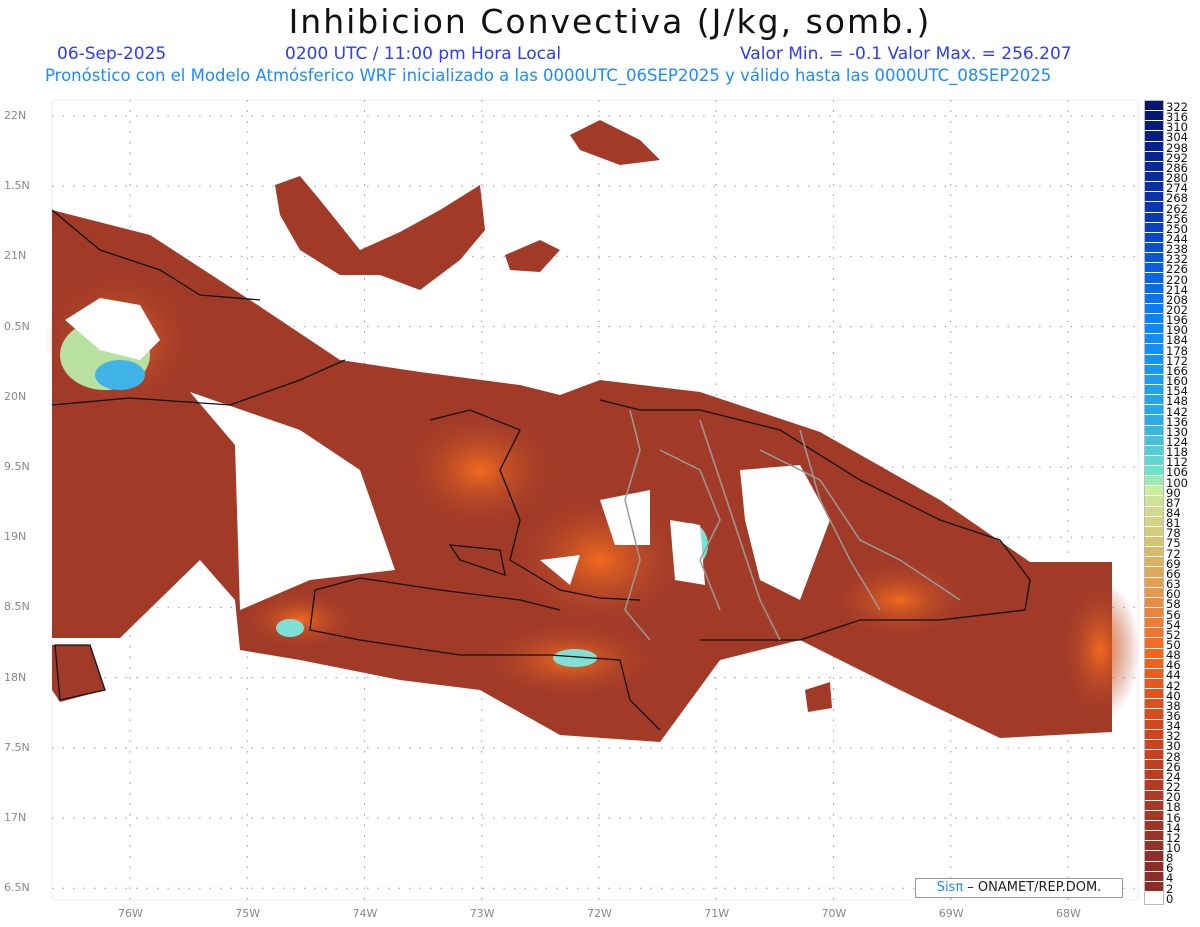 Image resolution: width=1200 pixels, height=927 pixels. I want to click on lat-label: 6.5N, so click(17, 888).